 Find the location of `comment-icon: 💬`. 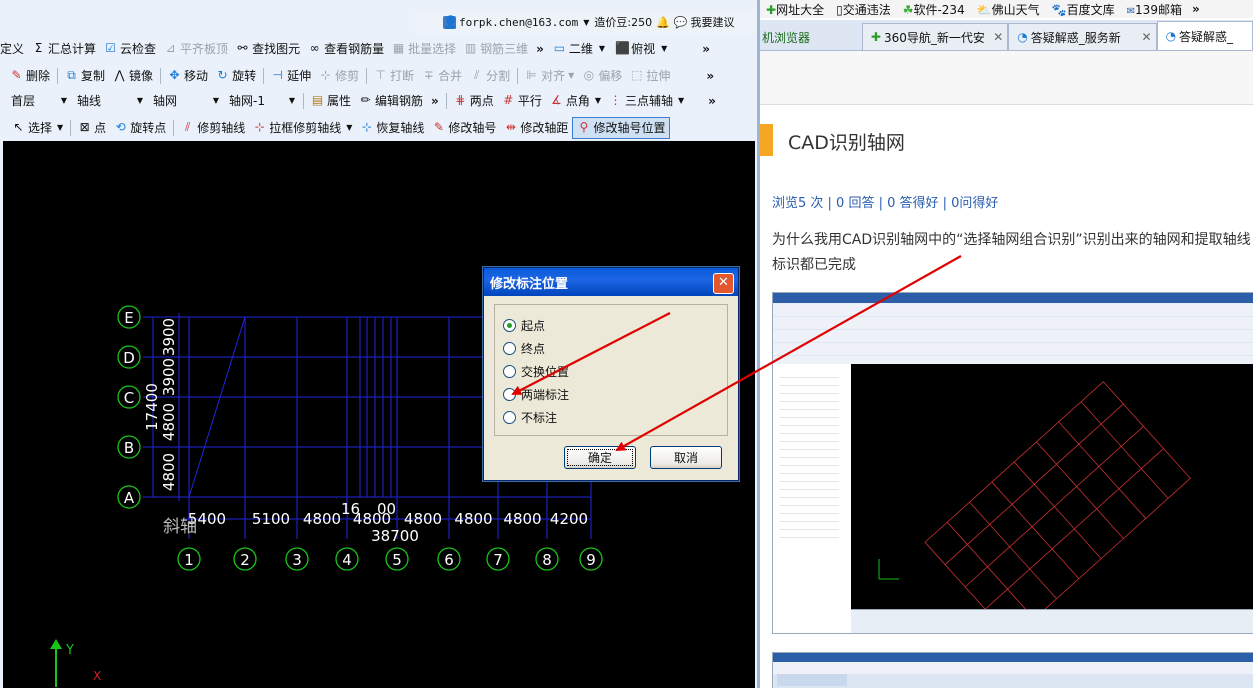

comment-icon: 💬 is located at coordinates (681, 22).